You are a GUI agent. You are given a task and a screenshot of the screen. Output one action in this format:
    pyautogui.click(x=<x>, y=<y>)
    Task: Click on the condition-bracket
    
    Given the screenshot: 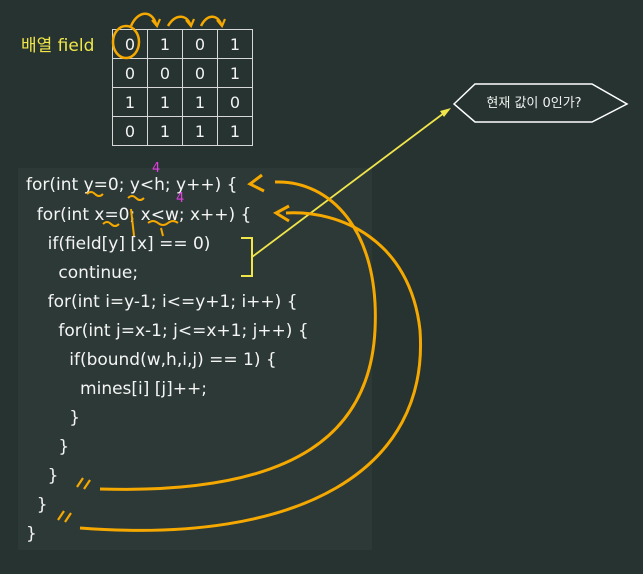 What is the action you would take?
    pyautogui.click(x=247, y=257)
    